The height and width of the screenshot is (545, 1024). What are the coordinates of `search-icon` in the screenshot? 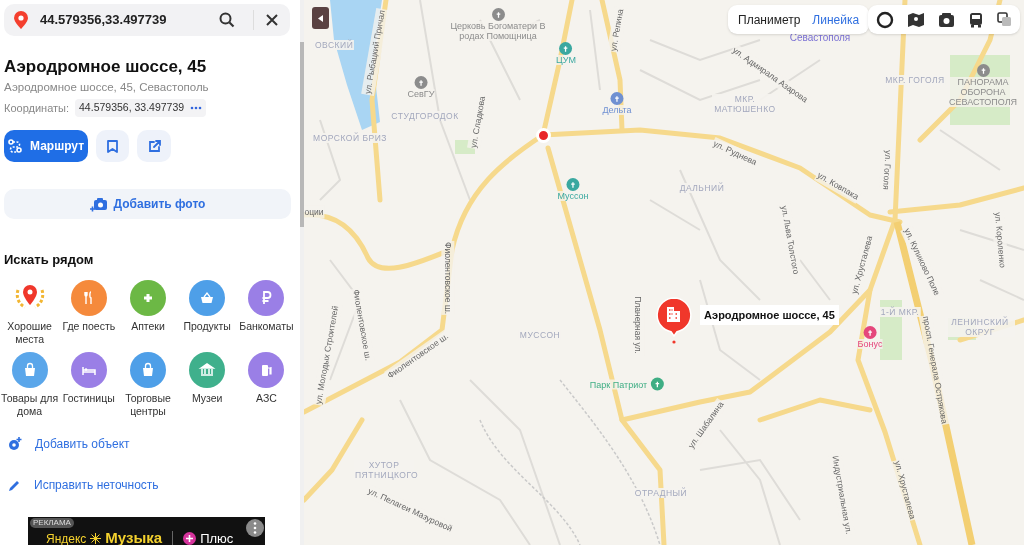 It's located at (227, 20).